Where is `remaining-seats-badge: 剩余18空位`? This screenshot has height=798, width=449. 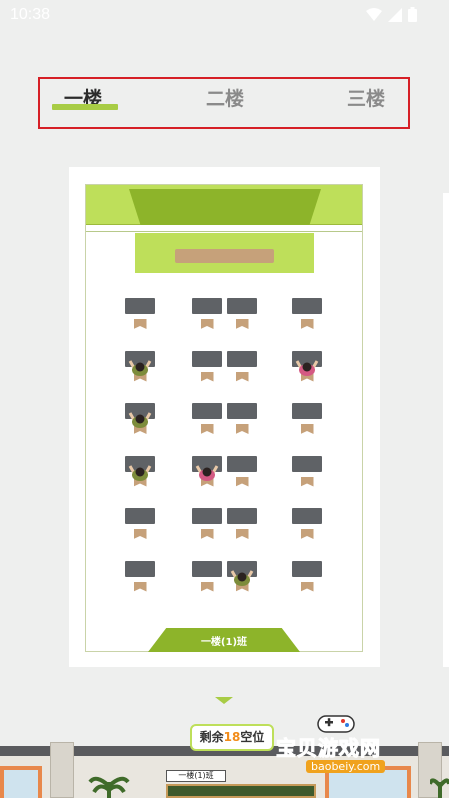 remaining-seats-badge: 剩余18空位 is located at coordinates (232, 737).